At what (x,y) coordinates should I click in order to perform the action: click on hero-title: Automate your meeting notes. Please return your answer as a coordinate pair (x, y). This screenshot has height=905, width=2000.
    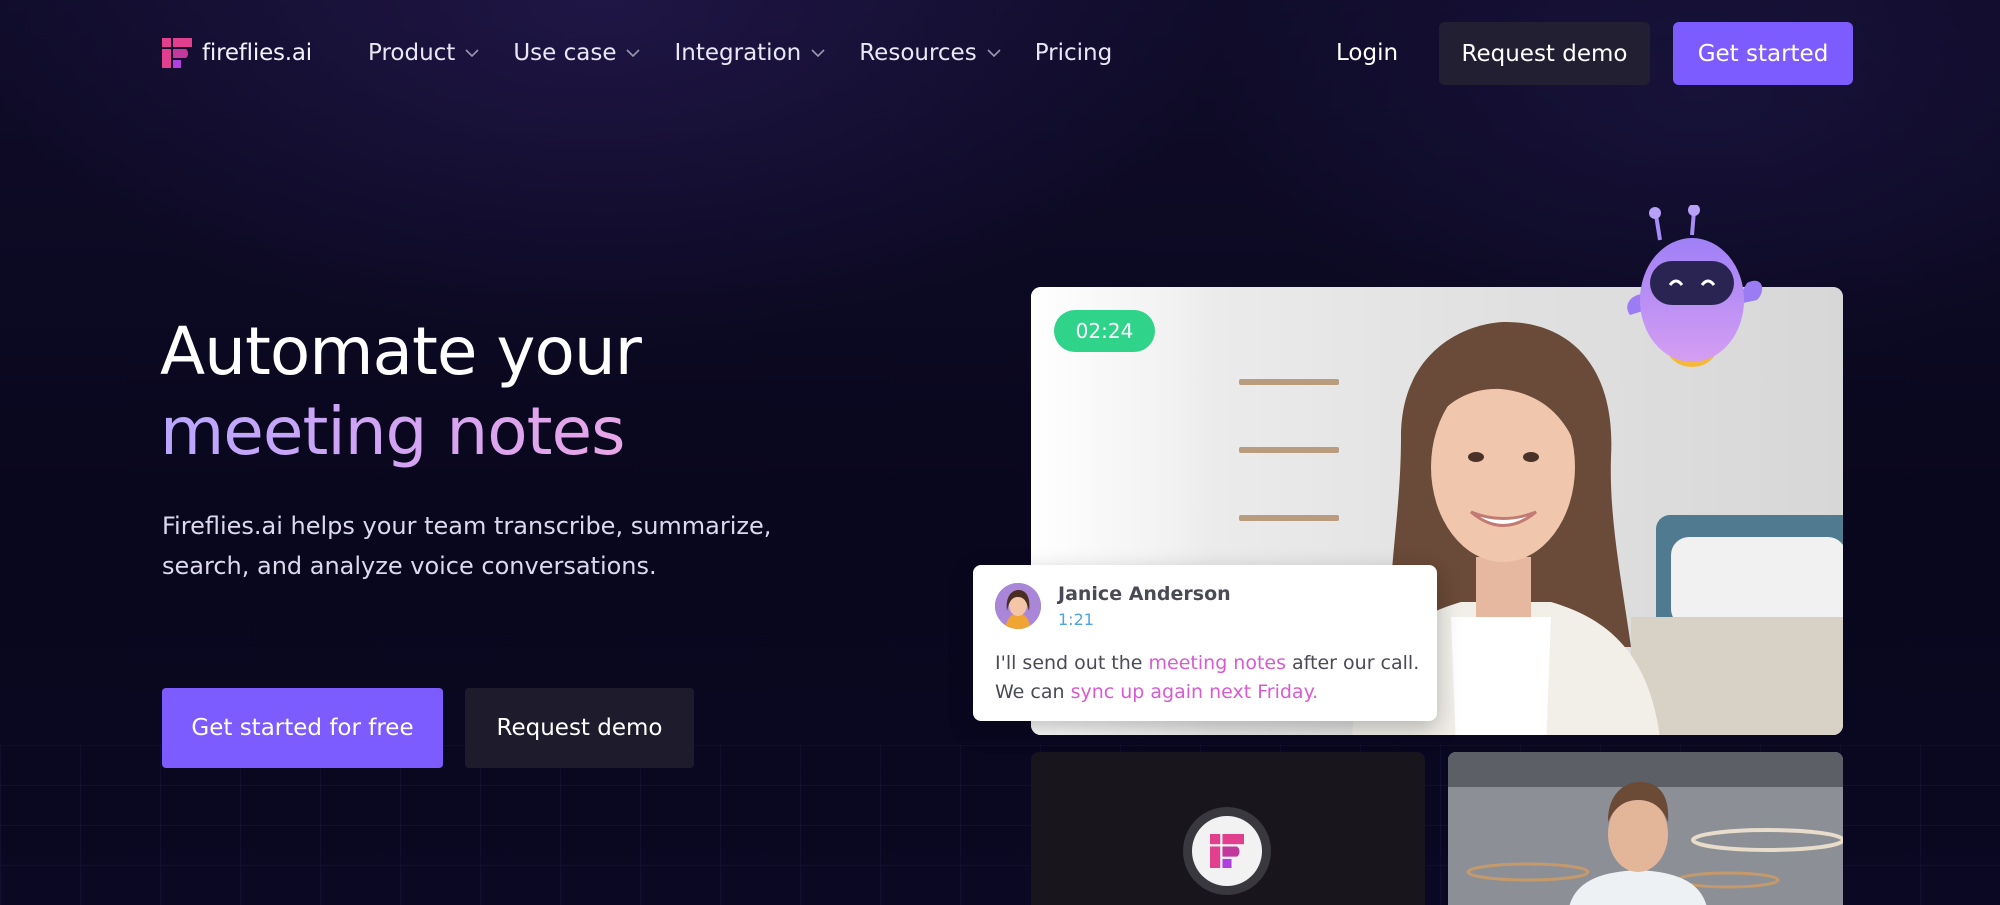
    Looking at the image, I should click on (401, 392).